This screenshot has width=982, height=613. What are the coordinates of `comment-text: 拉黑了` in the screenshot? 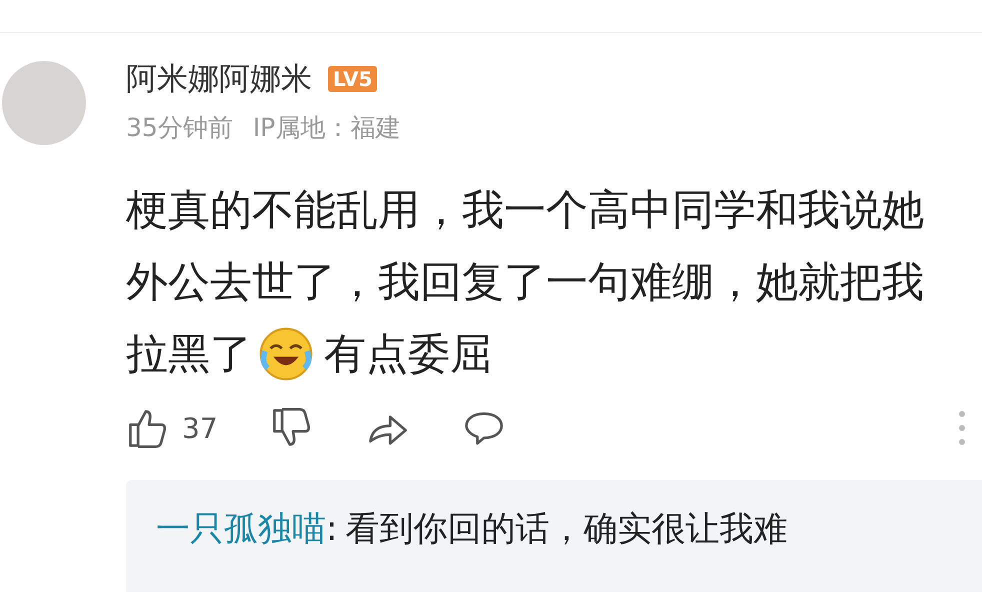 It's located at (189, 354).